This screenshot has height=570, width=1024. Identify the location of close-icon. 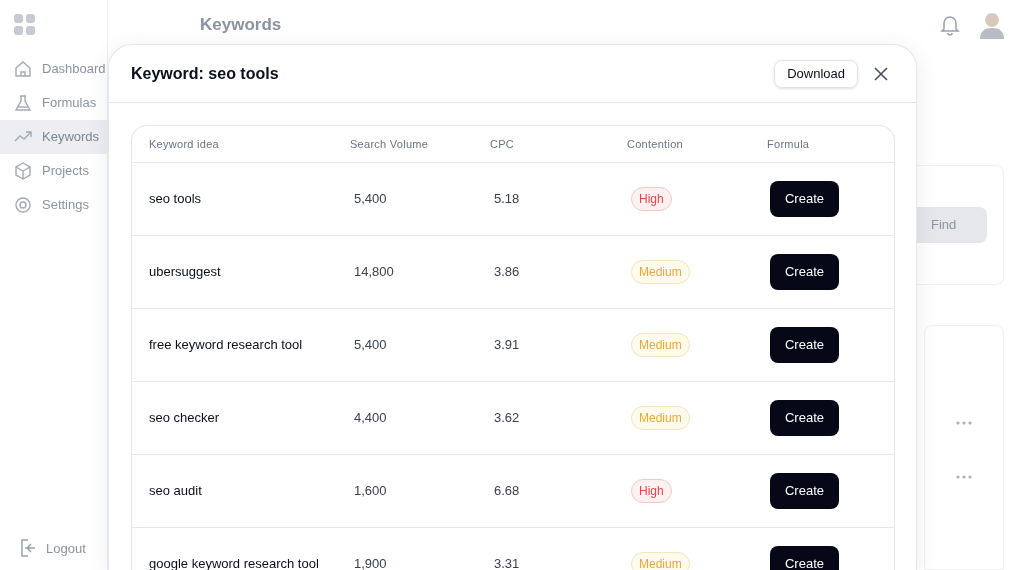
(881, 73).